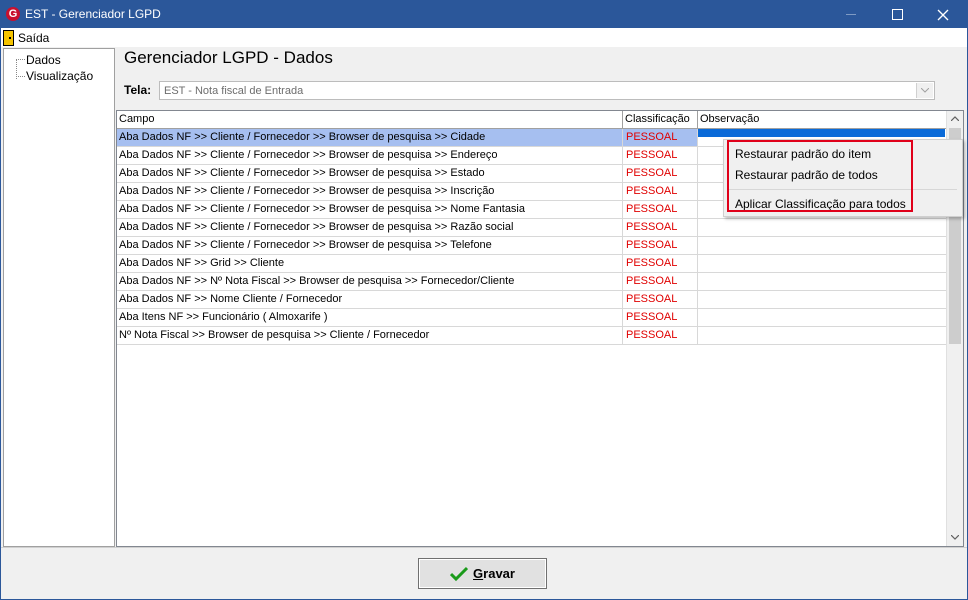  I want to click on minimize-button, so click(852, 14).